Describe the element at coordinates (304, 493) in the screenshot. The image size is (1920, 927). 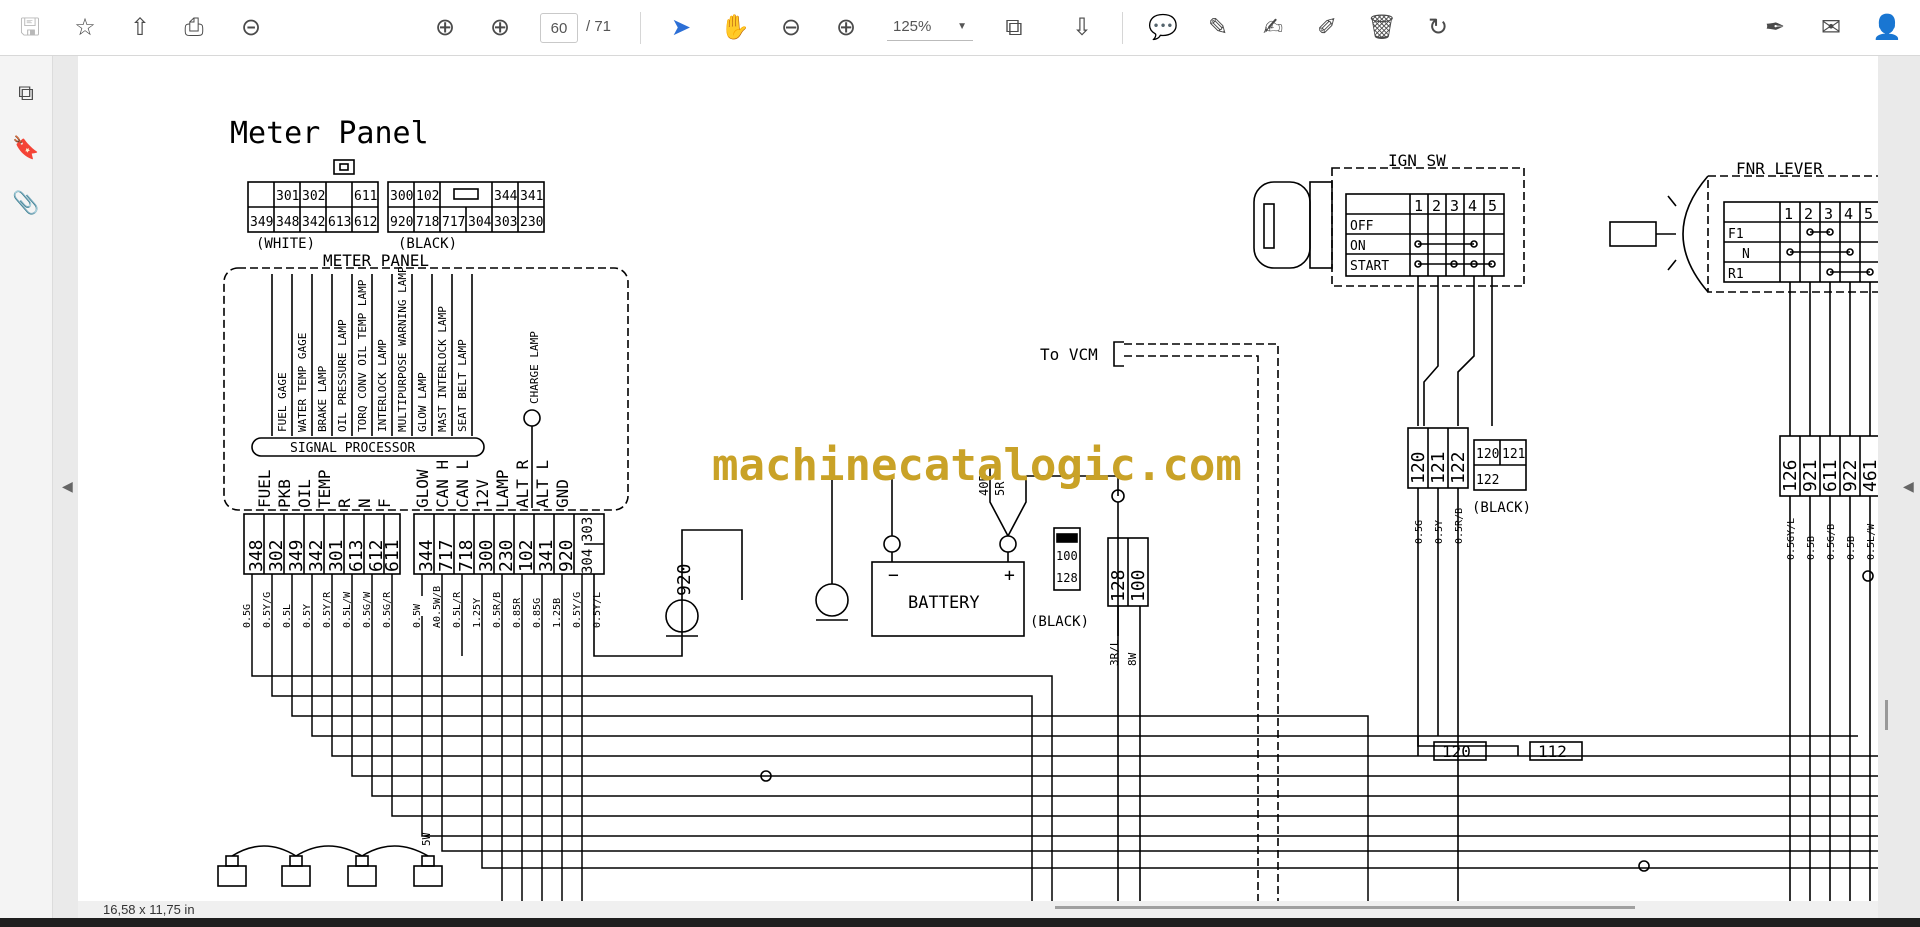
I see `pin-label: OIL` at that location.